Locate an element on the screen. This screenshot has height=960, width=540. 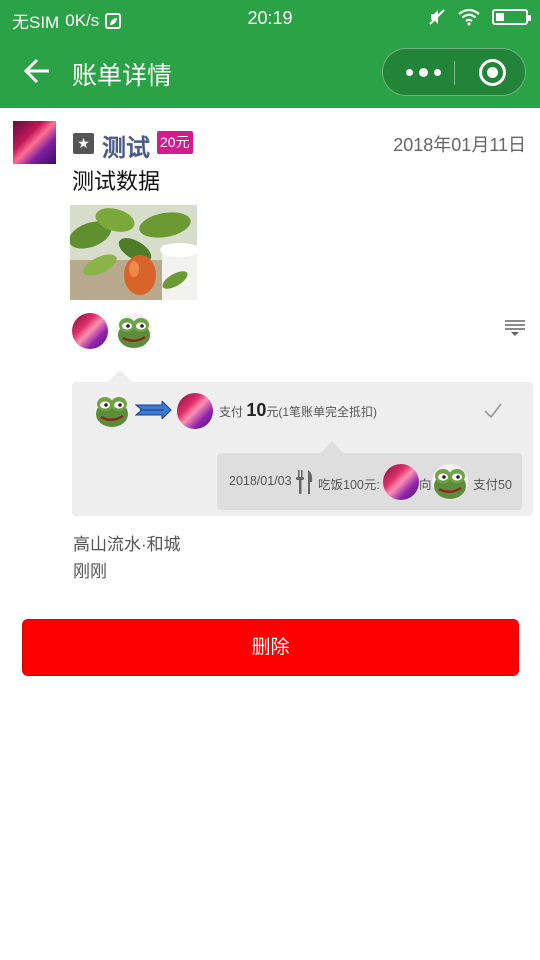
pay-prefix: 支付 is located at coordinates (231, 412).